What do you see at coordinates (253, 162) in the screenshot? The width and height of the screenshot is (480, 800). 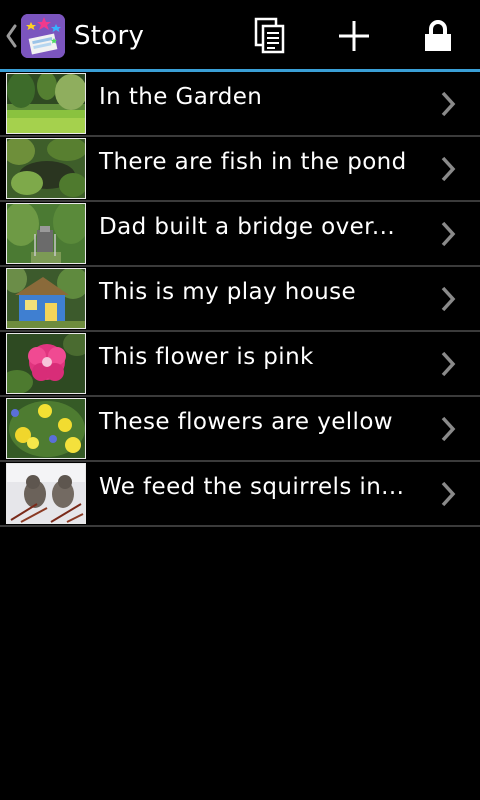 I see `list-item-label: There are fish in the pond` at bounding box center [253, 162].